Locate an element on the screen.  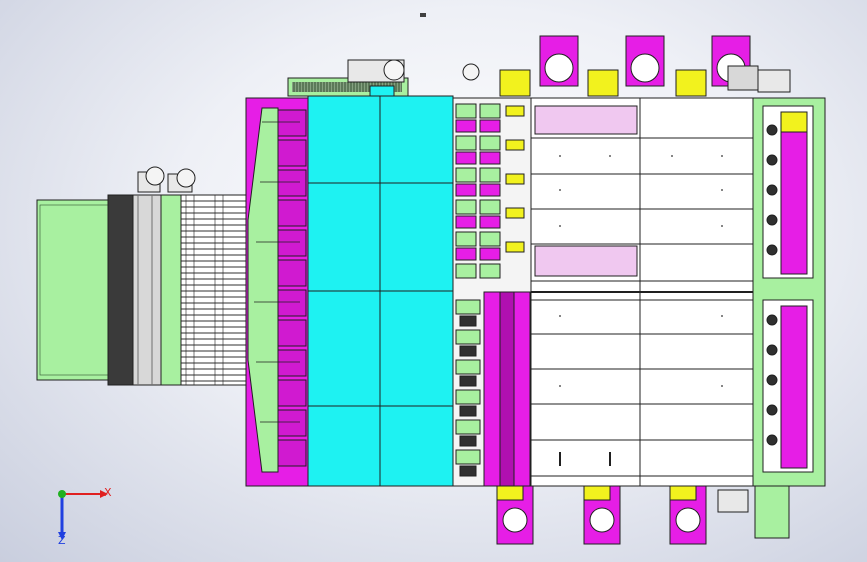
infeed-hood is located at coordinates (144, 290).